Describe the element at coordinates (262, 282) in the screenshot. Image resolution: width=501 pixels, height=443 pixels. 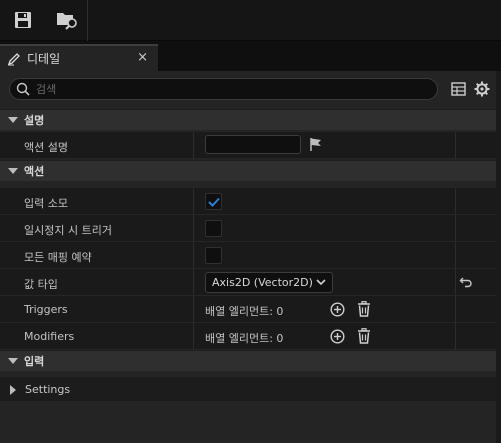
I see `value-type-selected: Axis2D (Vector2D)` at that location.